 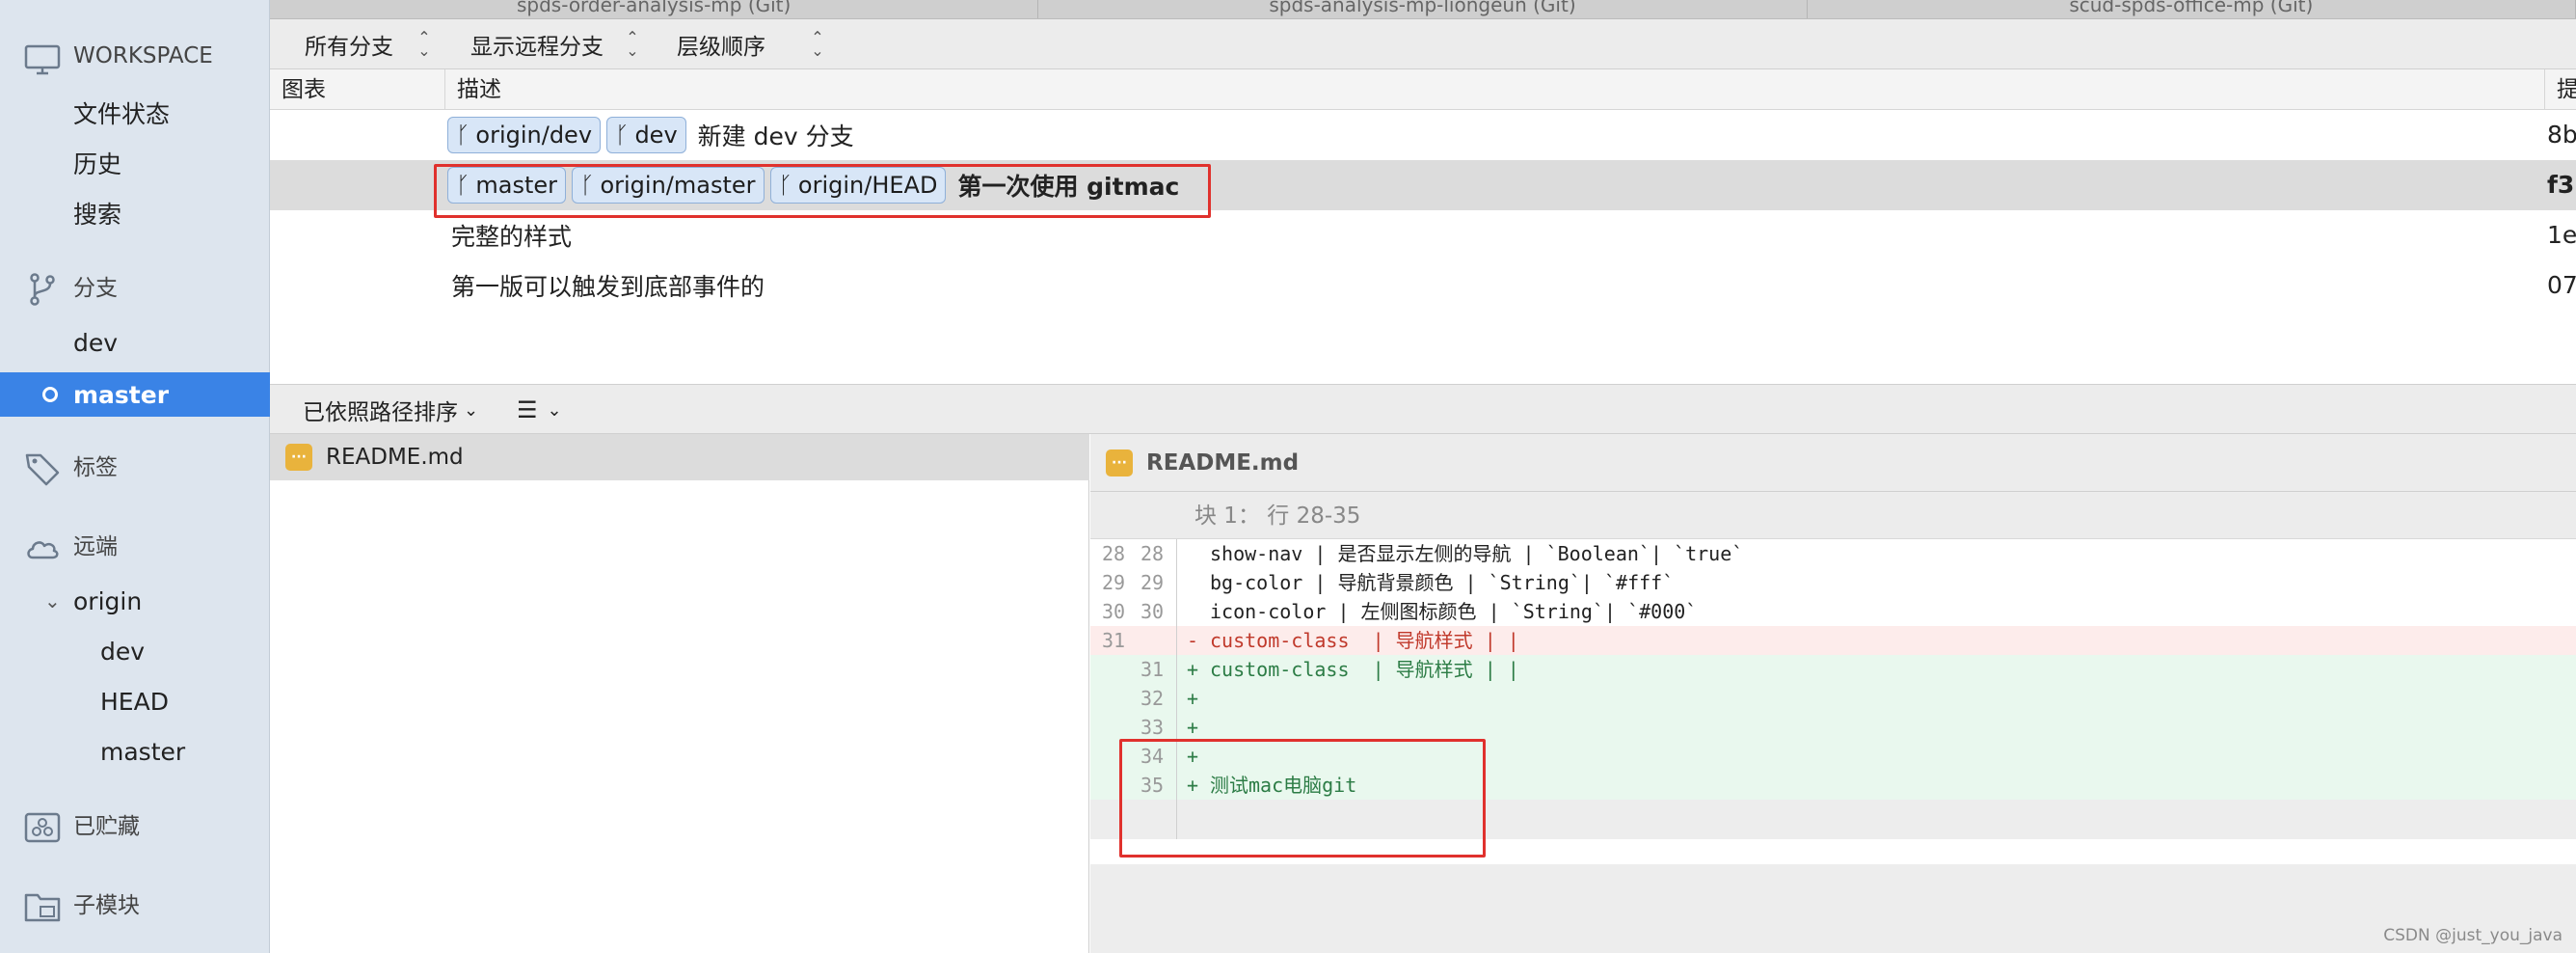 What do you see at coordinates (512, 237) in the screenshot?
I see `commit-message: 完整的样式` at bounding box center [512, 237].